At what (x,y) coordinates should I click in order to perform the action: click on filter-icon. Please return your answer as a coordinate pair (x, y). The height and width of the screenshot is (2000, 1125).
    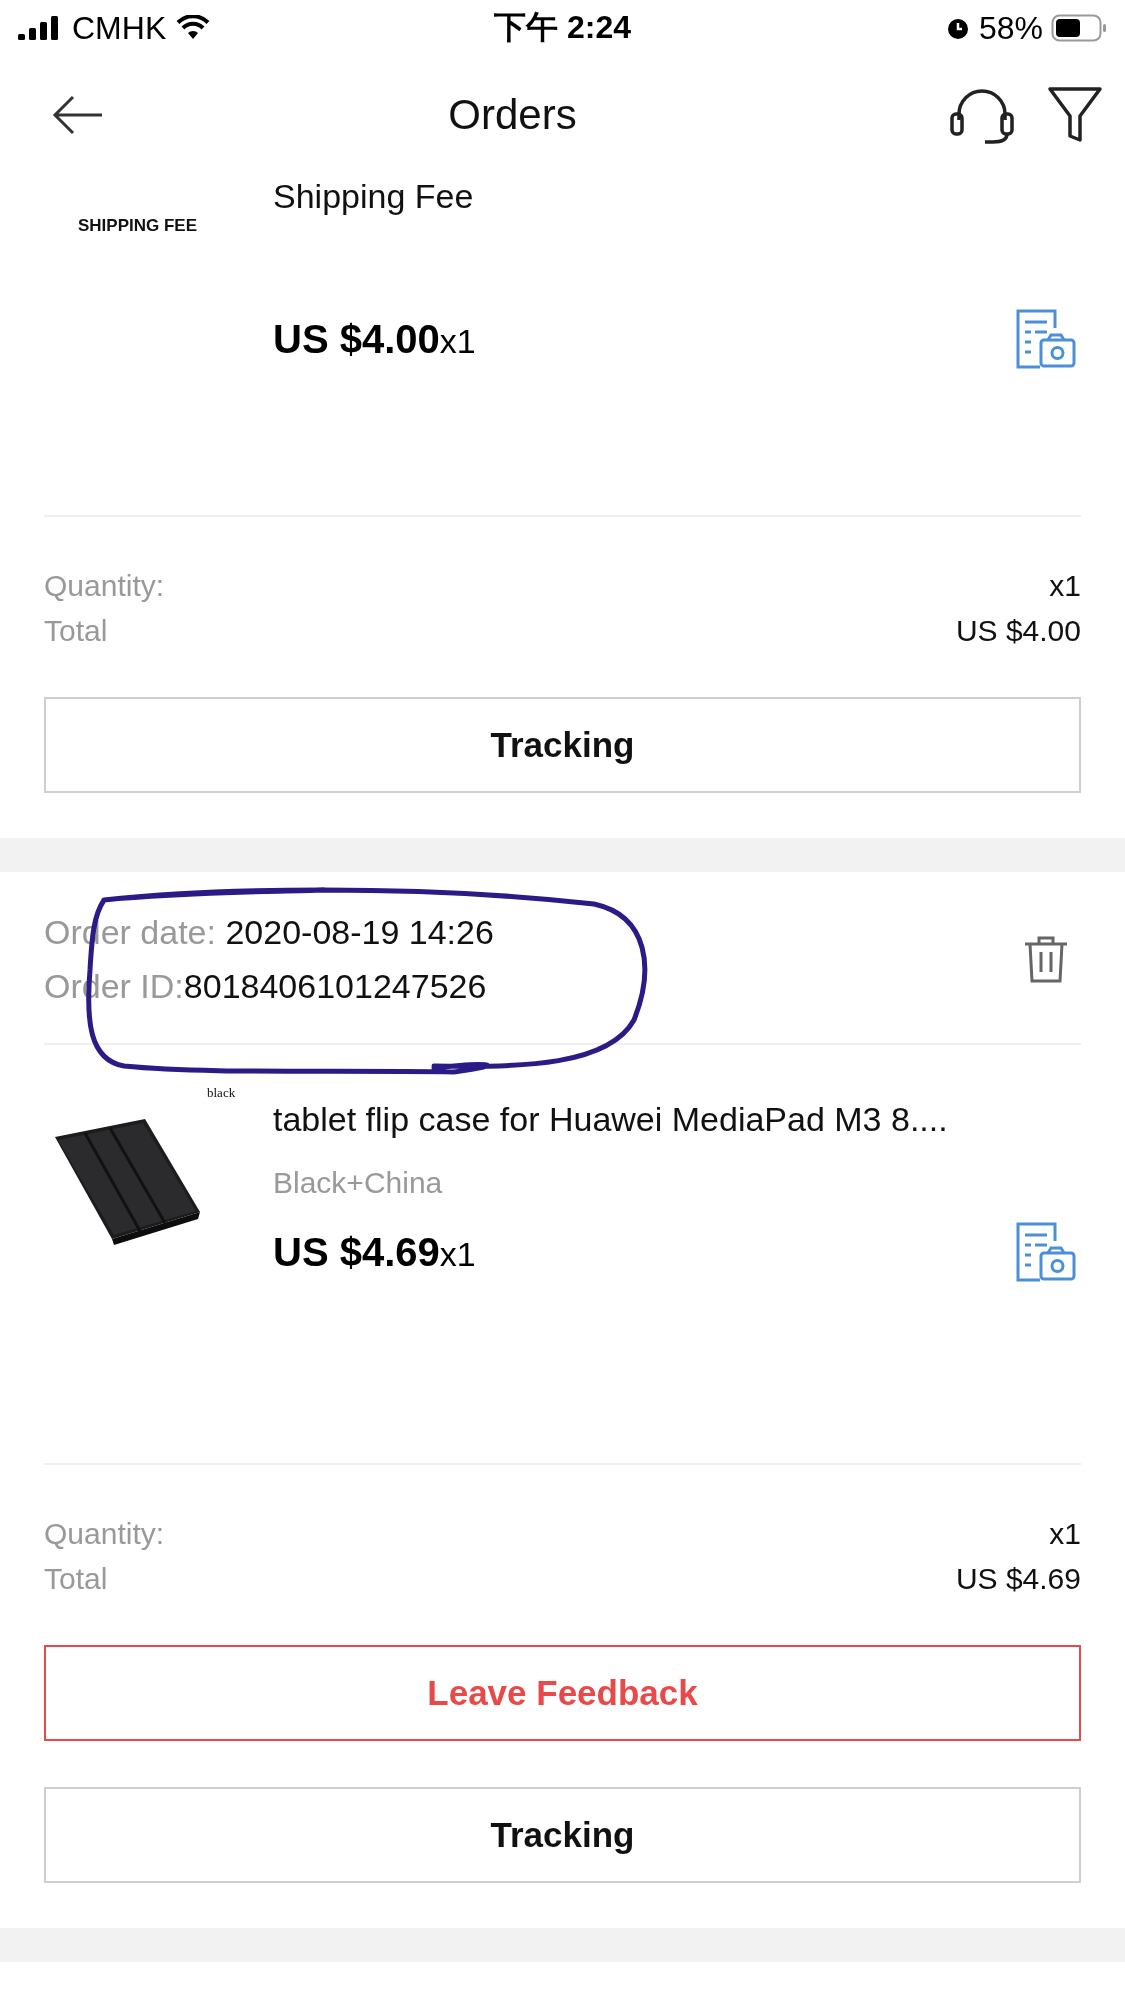
    Looking at the image, I should click on (1075, 115).